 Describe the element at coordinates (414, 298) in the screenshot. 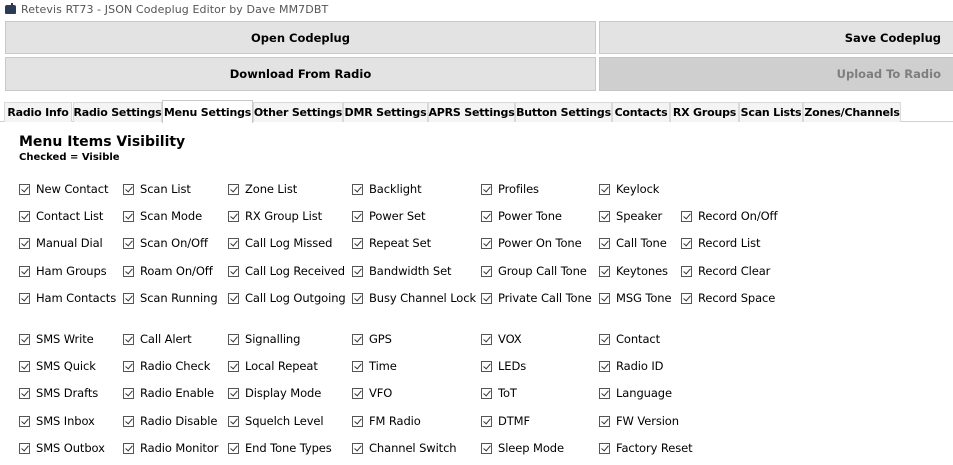

I see `menu-item-busy-channel-lock-checkbox: Busy Channel Lock` at that location.